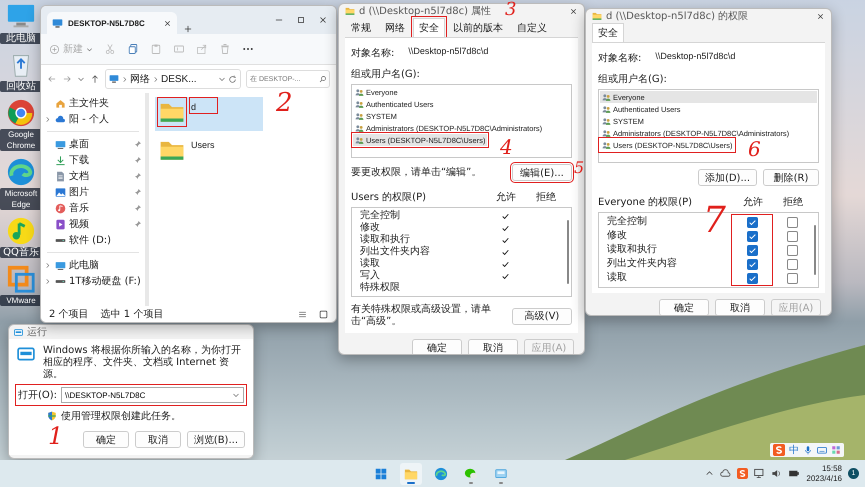 Image resolution: width=865 pixels, height=487 pixels. What do you see at coordinates (726, 473) in the screenshot?
I see `cloud-icon` at bounding box center [726, 473].